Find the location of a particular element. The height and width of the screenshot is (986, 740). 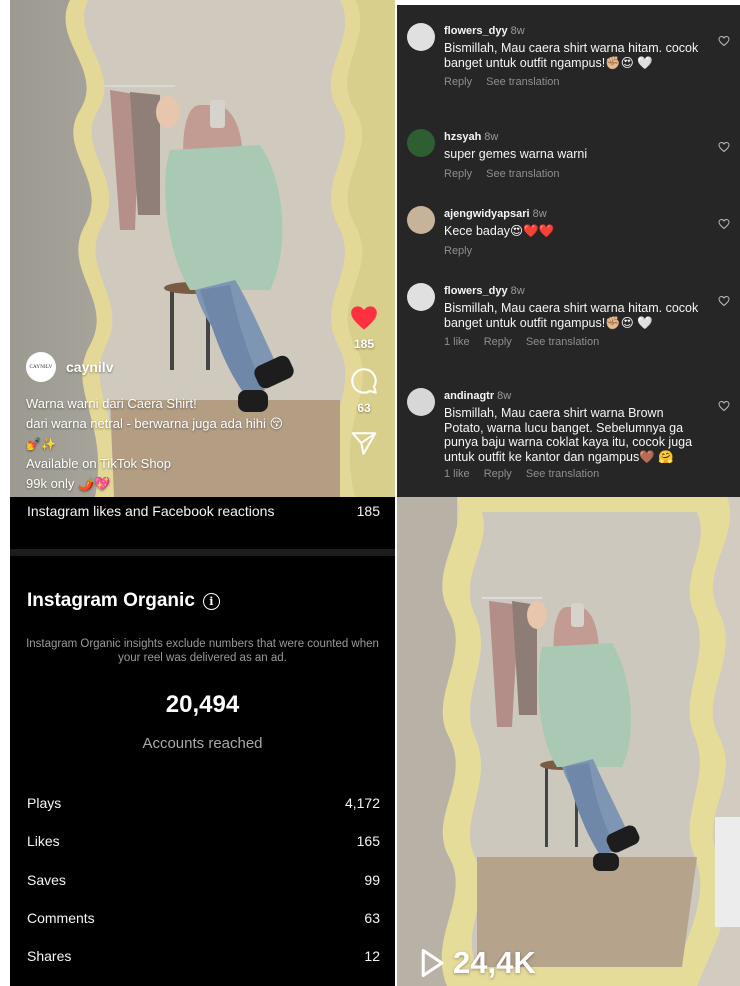

caption-line: 99k only 🌶️💖 is located at coordinates (68, 483).